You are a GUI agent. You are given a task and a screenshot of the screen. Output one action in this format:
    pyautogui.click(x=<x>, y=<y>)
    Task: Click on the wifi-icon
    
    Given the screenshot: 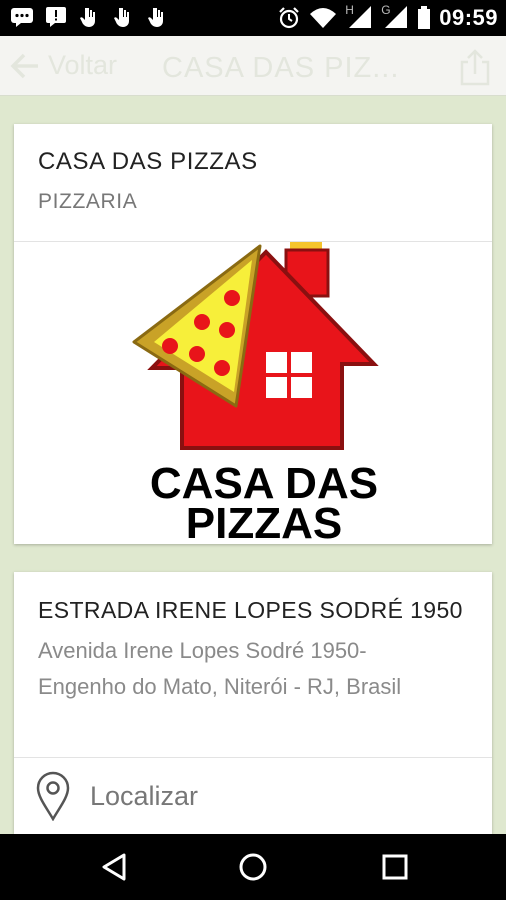 What is the action you would take?
    pyautogui.click(x=323, y=18)
    